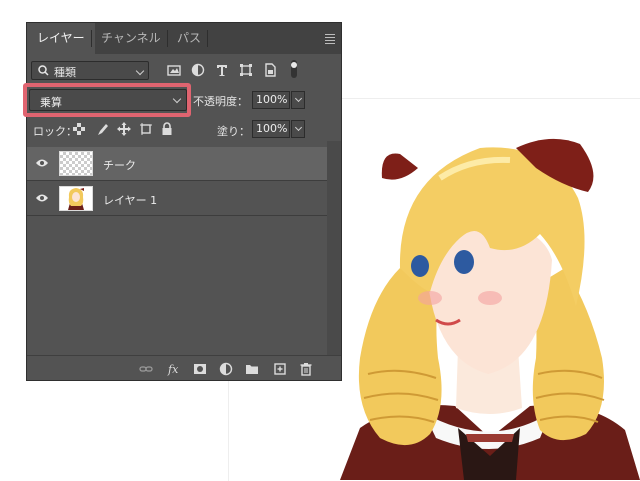  Describe the element at coordinates (198, 70) in the screenshot. I see `adjustment-filter-icon` at that location.